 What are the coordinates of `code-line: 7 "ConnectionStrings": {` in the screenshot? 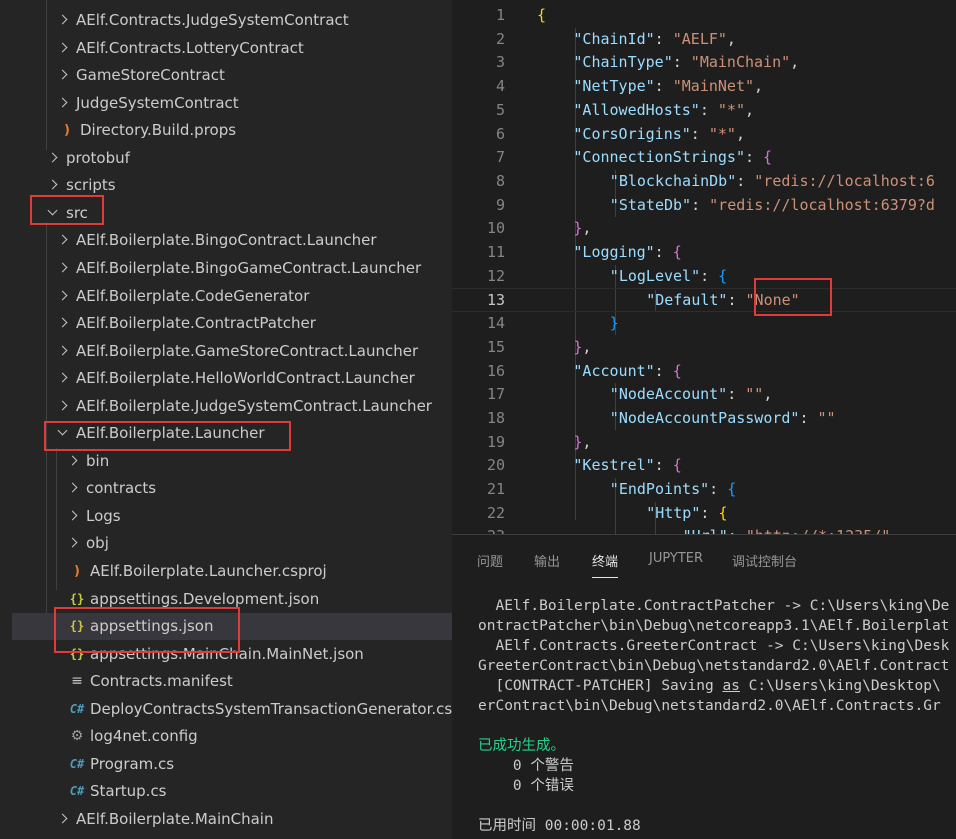 It's located at (704, 158).